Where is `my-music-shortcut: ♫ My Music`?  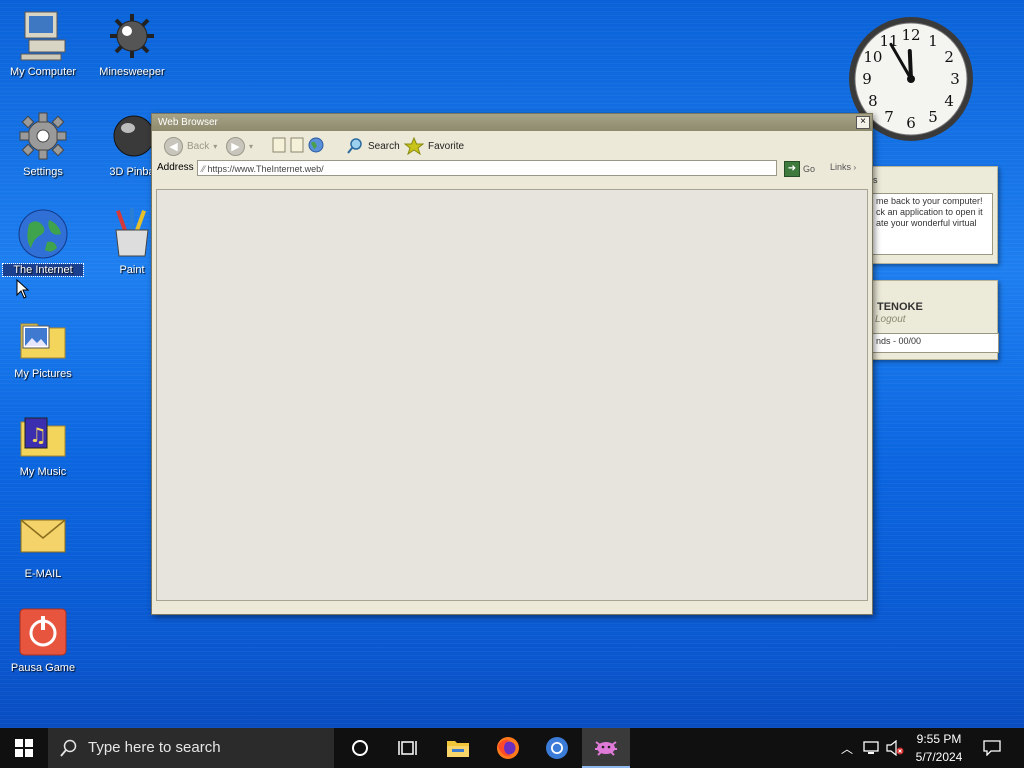
my-music-shortcut: ♫ My Music is located at coordinates (43, 444).